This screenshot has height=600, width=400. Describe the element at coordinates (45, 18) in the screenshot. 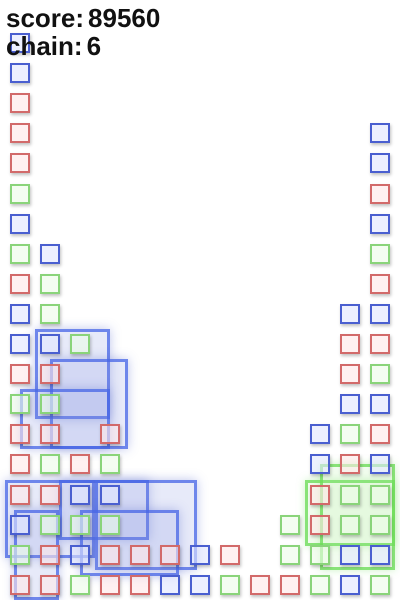

I see `score-label: score:` at that location.